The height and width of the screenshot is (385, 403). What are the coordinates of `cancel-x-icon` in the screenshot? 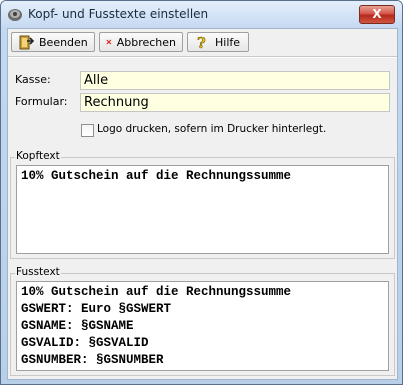 It's located at (109, 42).